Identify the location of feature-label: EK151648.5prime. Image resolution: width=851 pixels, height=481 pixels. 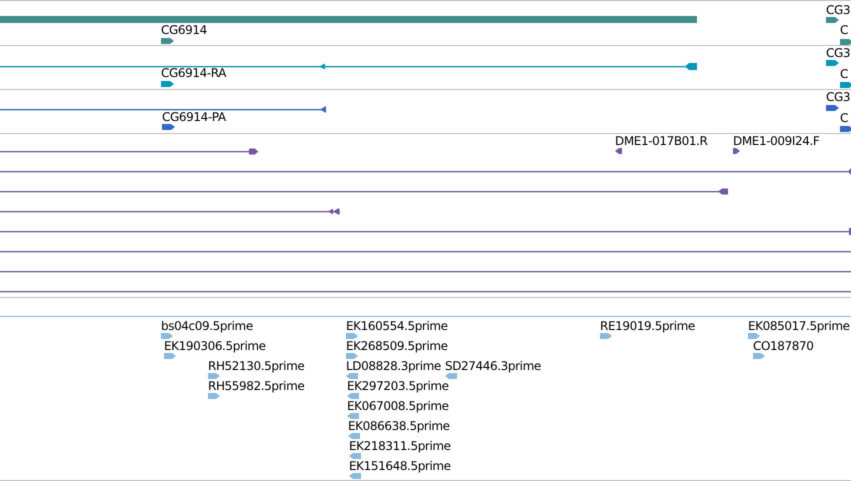
(400, 466).